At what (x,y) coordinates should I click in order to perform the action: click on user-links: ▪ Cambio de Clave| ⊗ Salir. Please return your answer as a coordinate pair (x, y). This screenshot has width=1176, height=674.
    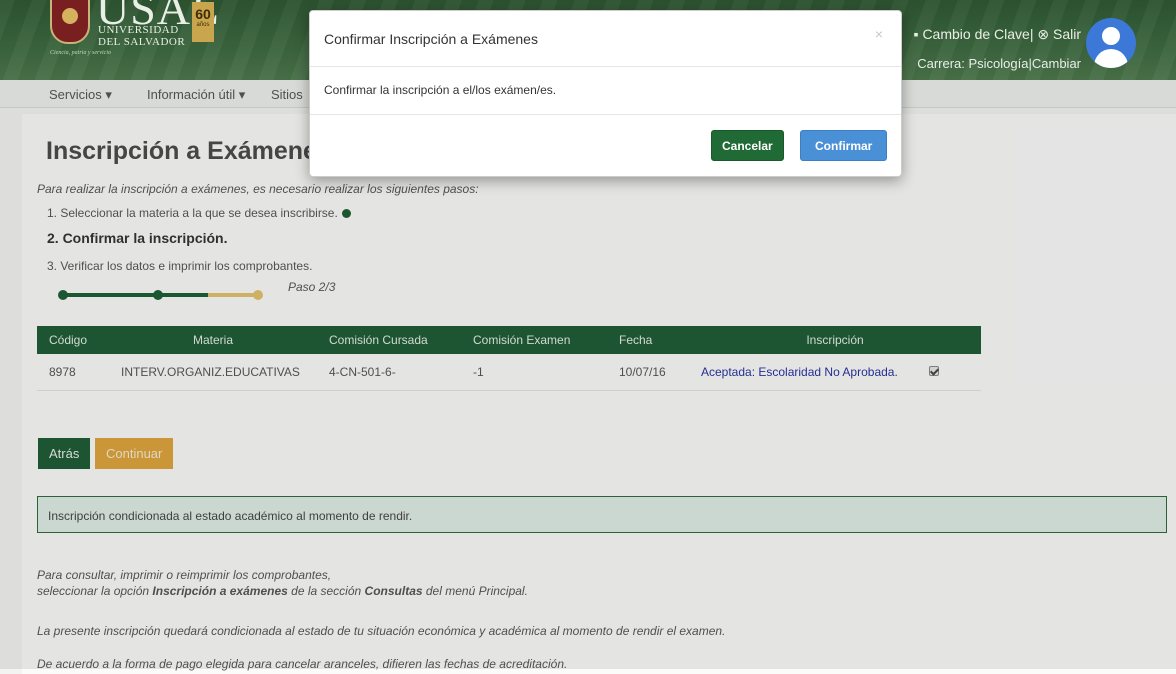
    Looking at the image, I should click on (997, 34).